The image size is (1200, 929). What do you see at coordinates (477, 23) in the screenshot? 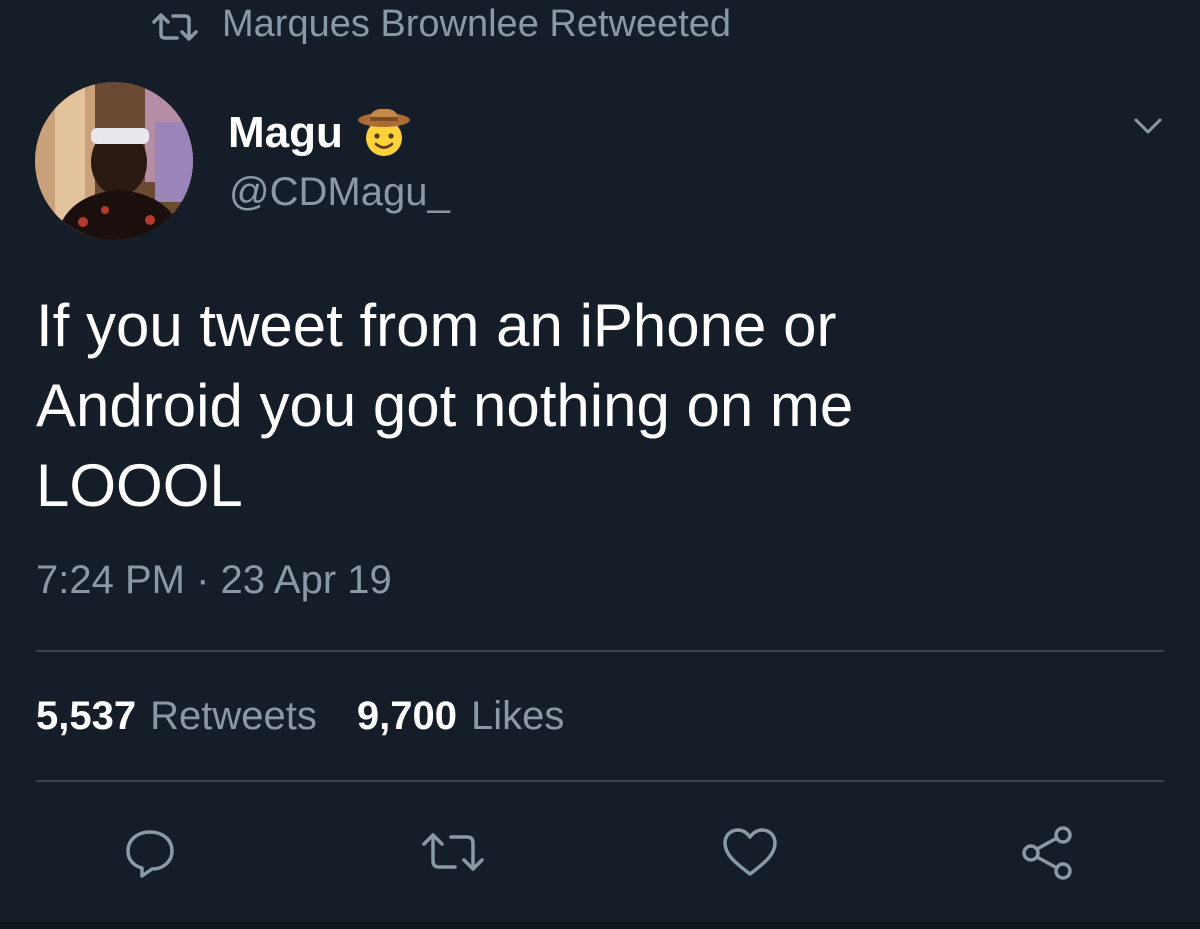
I see `retweeted-by-text: Marques Brownlee Retweeted` at bounding box center [477, 23].